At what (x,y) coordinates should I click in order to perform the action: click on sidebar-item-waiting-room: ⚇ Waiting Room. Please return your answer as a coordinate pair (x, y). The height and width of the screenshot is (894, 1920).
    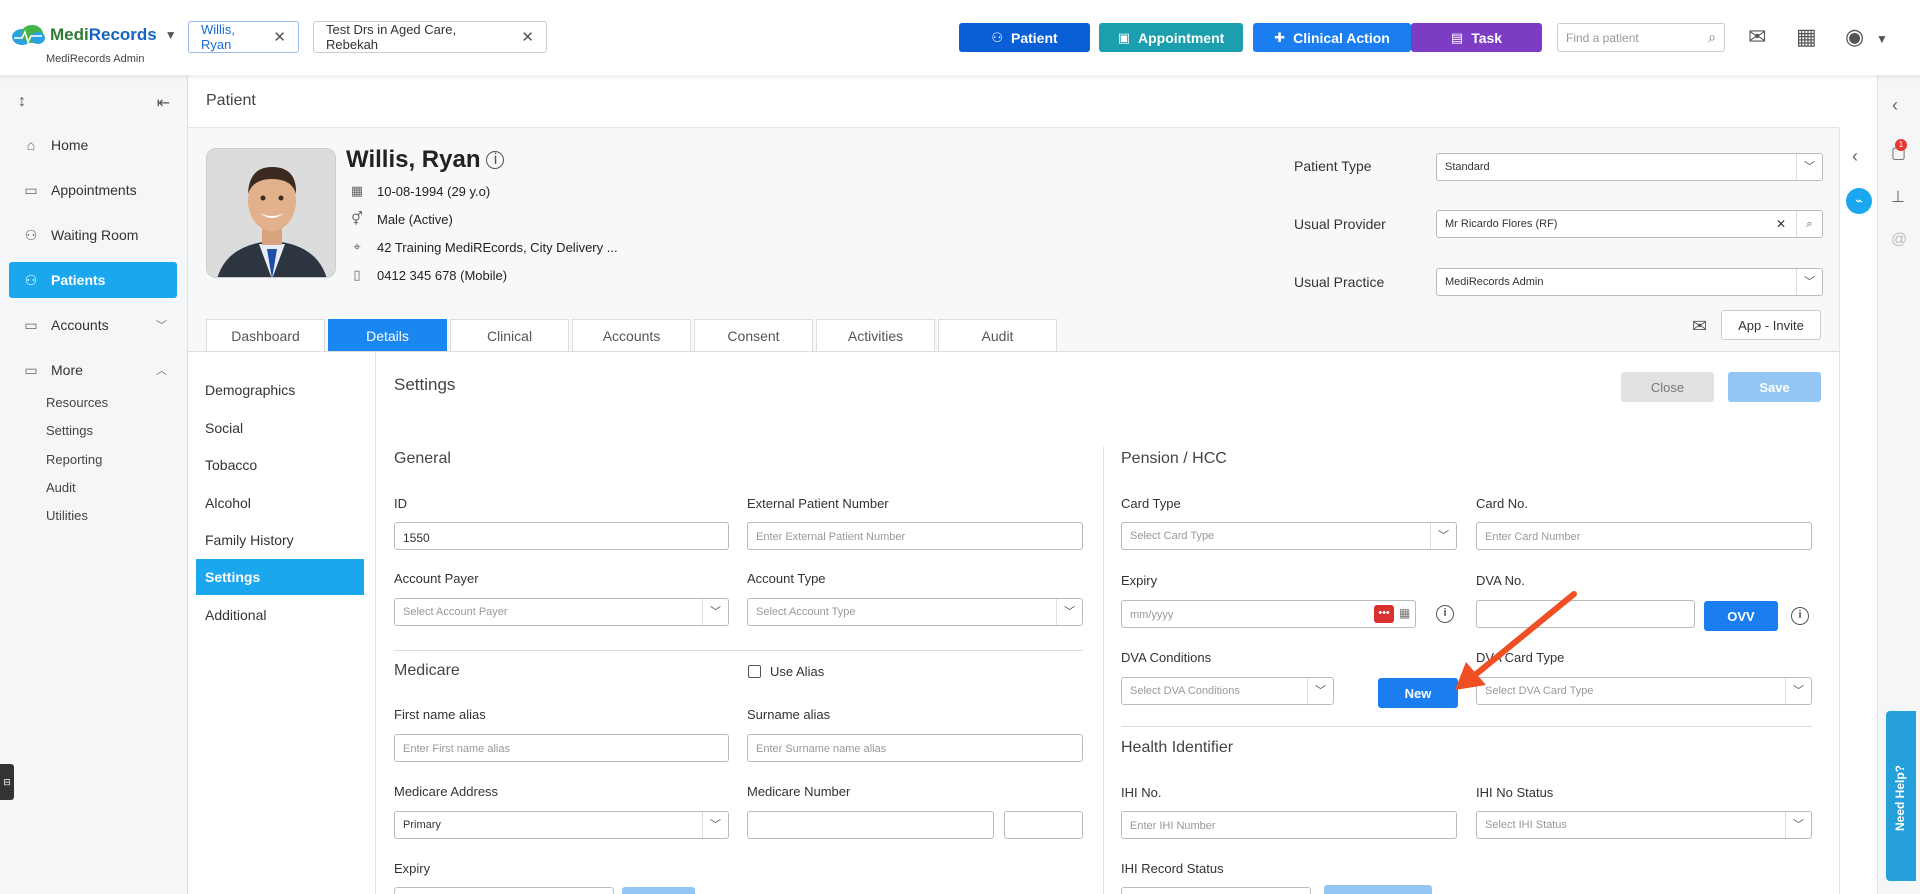
    Looking at the image, I should click on (93, 235).